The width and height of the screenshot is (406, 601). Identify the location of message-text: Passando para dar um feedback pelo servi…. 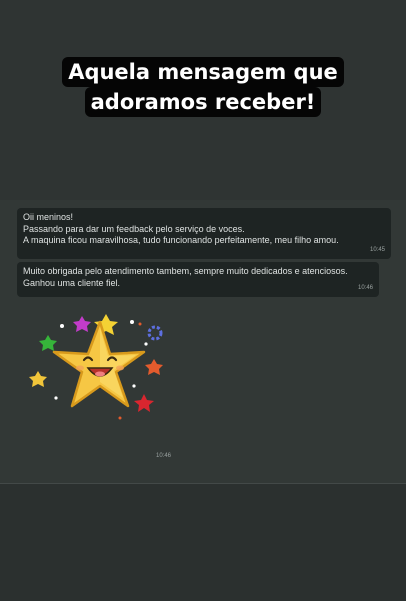
(134, 228).